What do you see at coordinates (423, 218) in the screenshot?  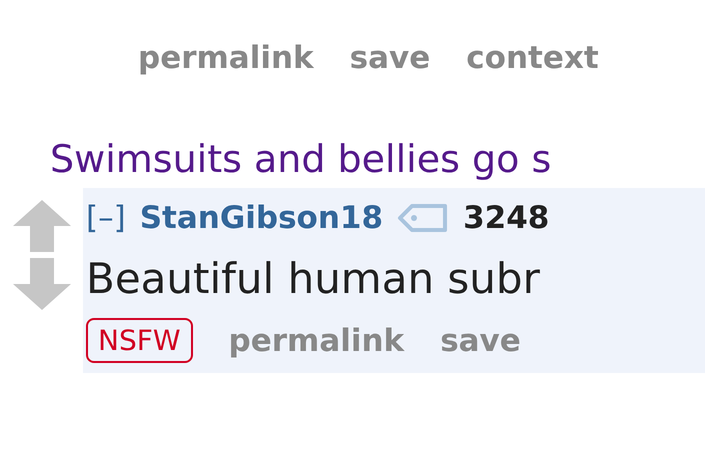 I see `tag-icon` at bounding box center [423, 218].